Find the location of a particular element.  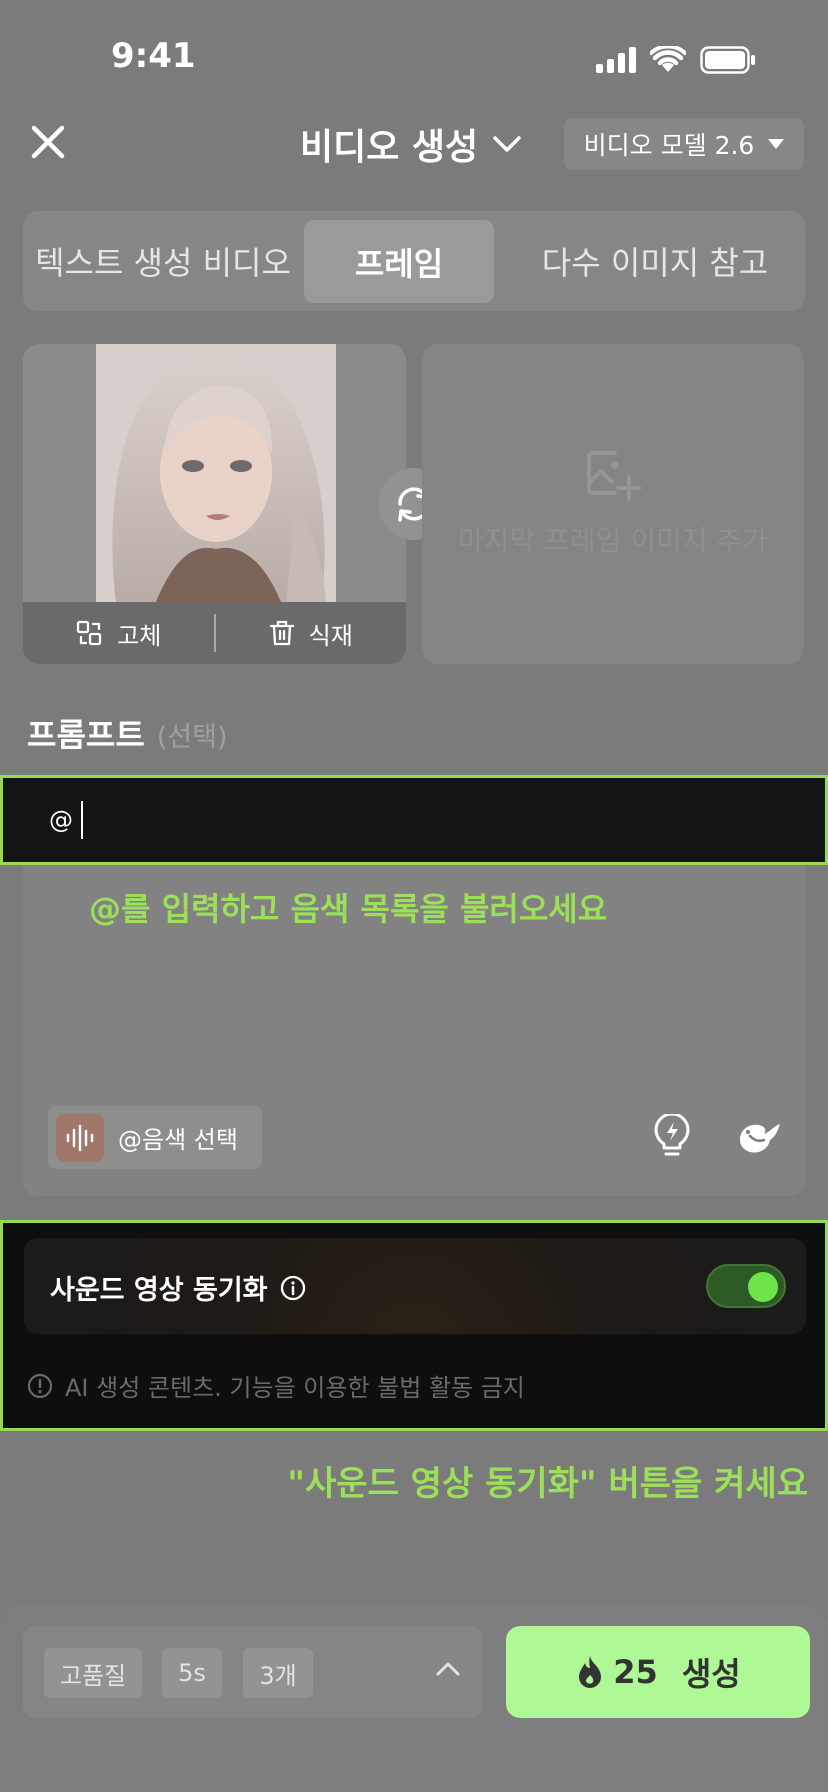

cellular-signal-icon is located at coordinates (616, 60).